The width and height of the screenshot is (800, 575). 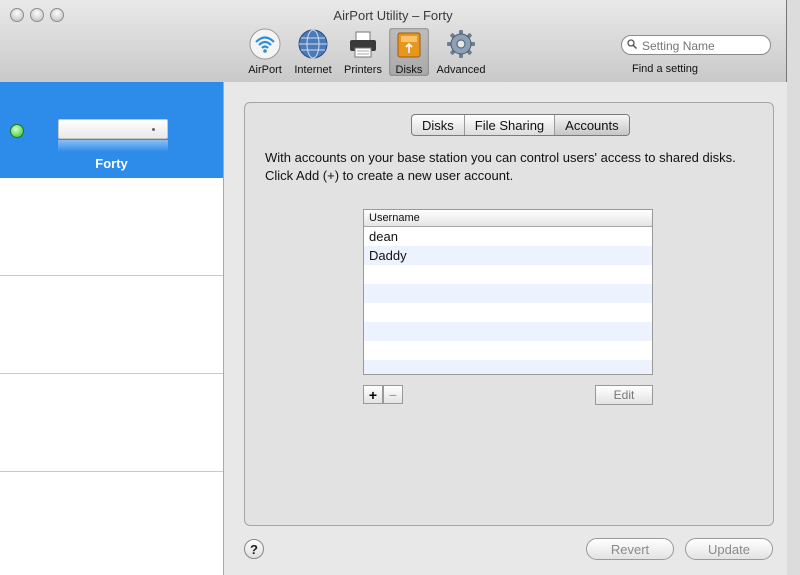 What do you see at coordinates (508, 255) in the screenshot?
I see `table-row: Daddy` at bounding box center [508, 255].